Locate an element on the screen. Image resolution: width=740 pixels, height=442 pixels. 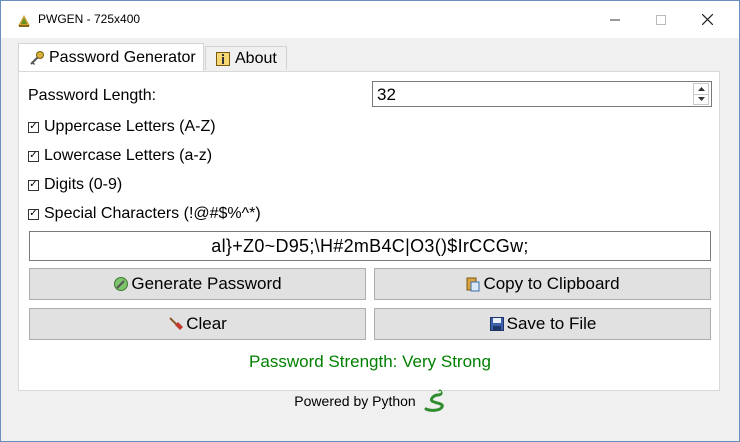
maximize-icon is located at coordinates (661, 19).